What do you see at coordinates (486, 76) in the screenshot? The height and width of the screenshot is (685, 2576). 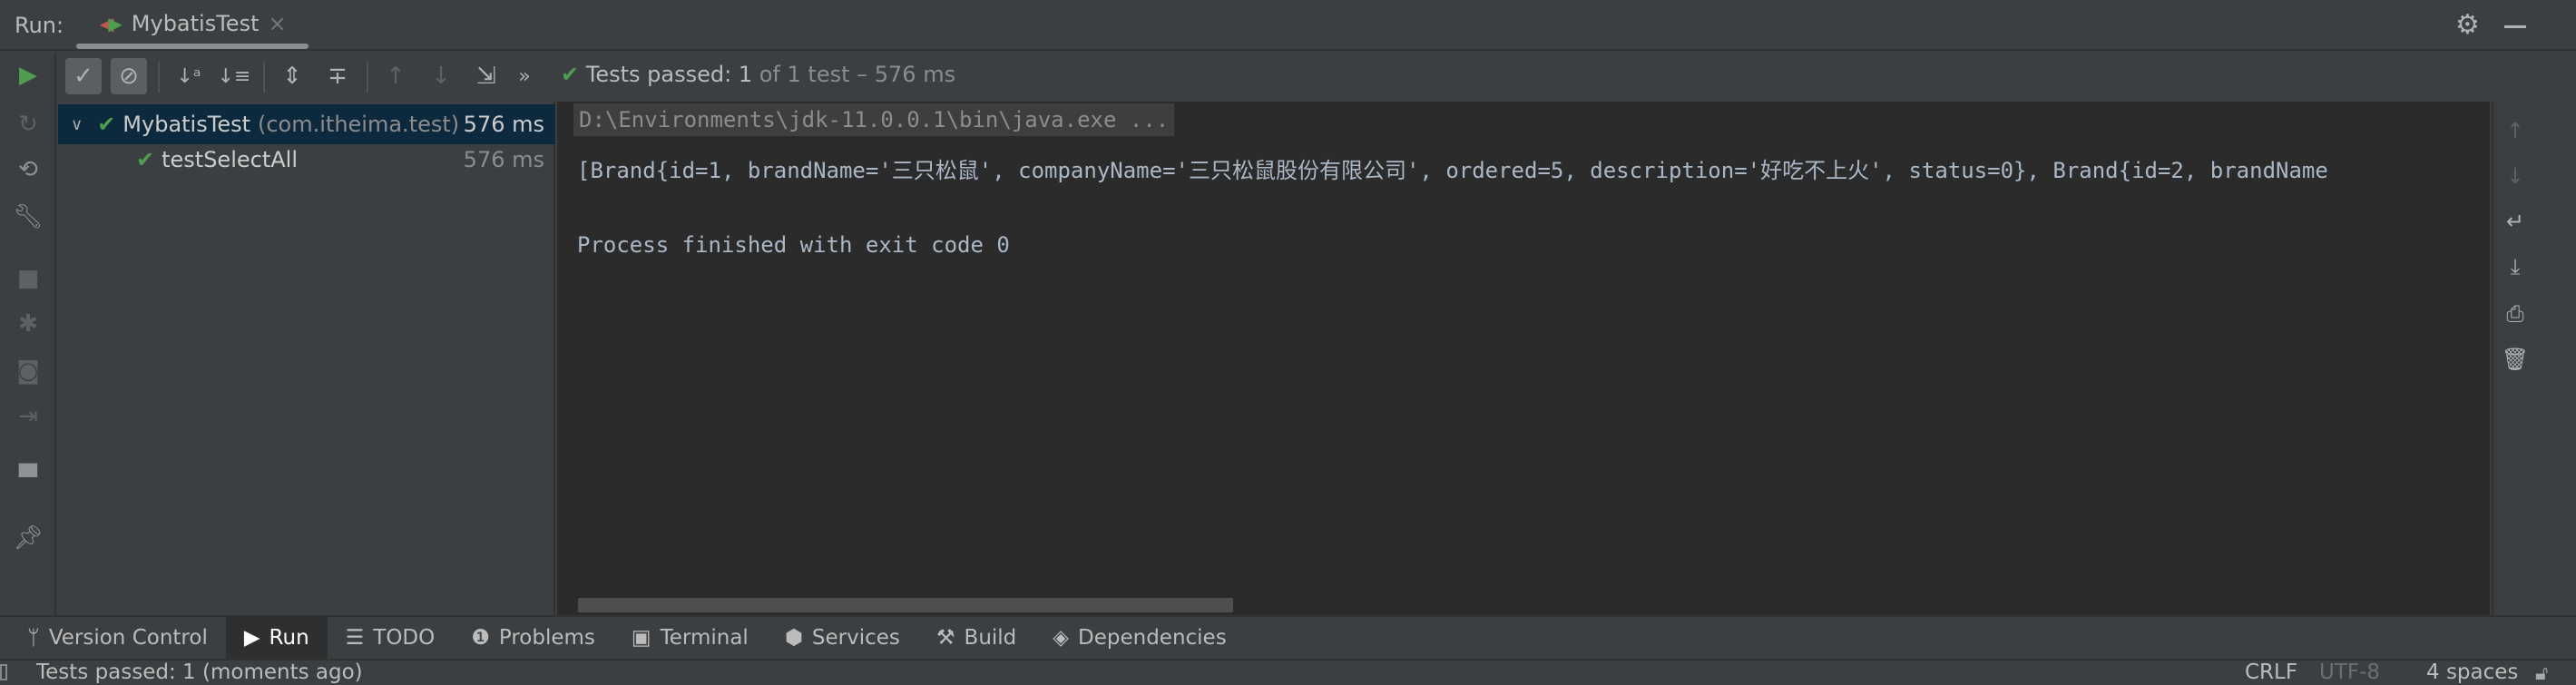 I see `import-tests-icon: ⇲` at bounding box center [486, 76].